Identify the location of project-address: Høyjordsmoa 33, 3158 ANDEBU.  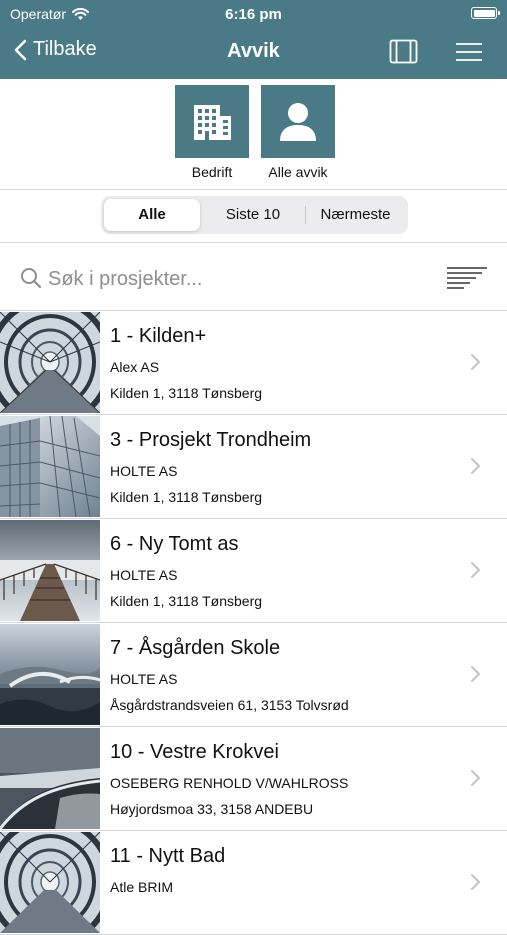
(212, 809).